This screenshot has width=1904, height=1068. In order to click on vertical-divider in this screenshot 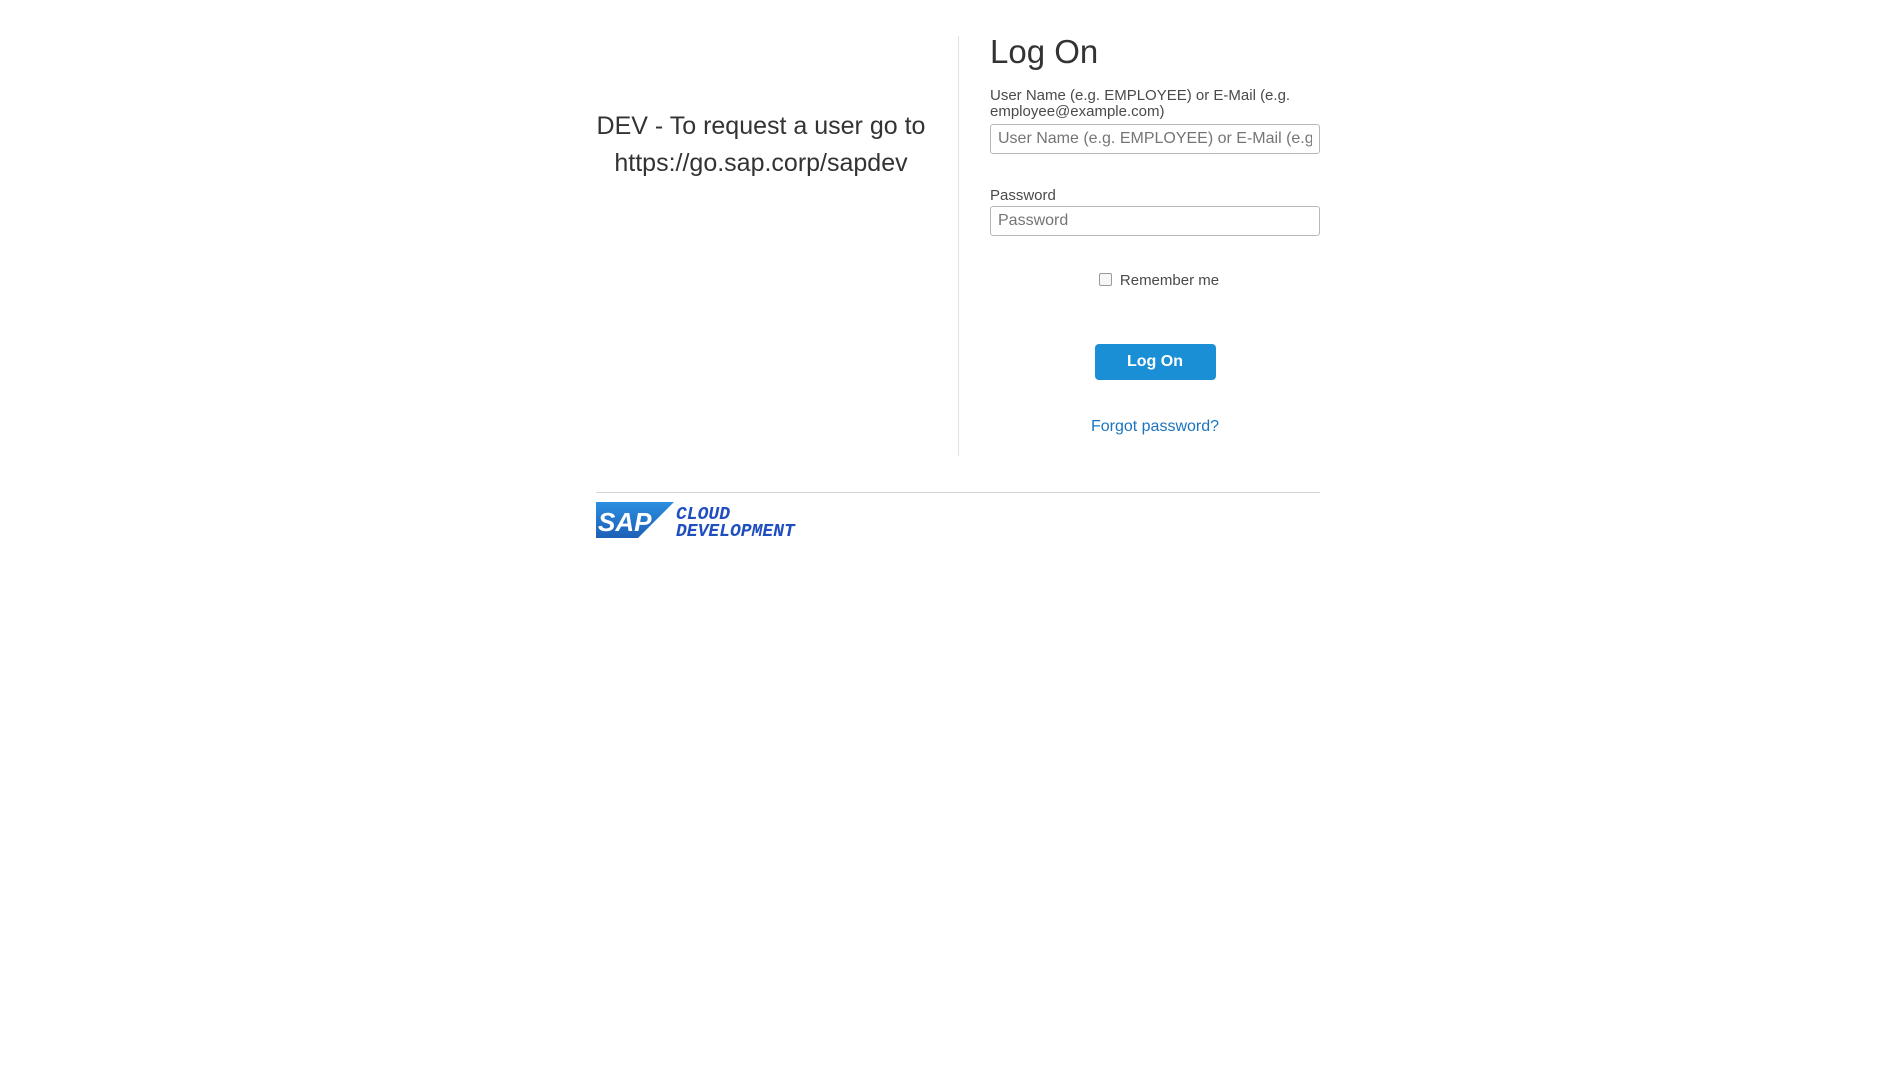, I will do `click(958, 246)`.